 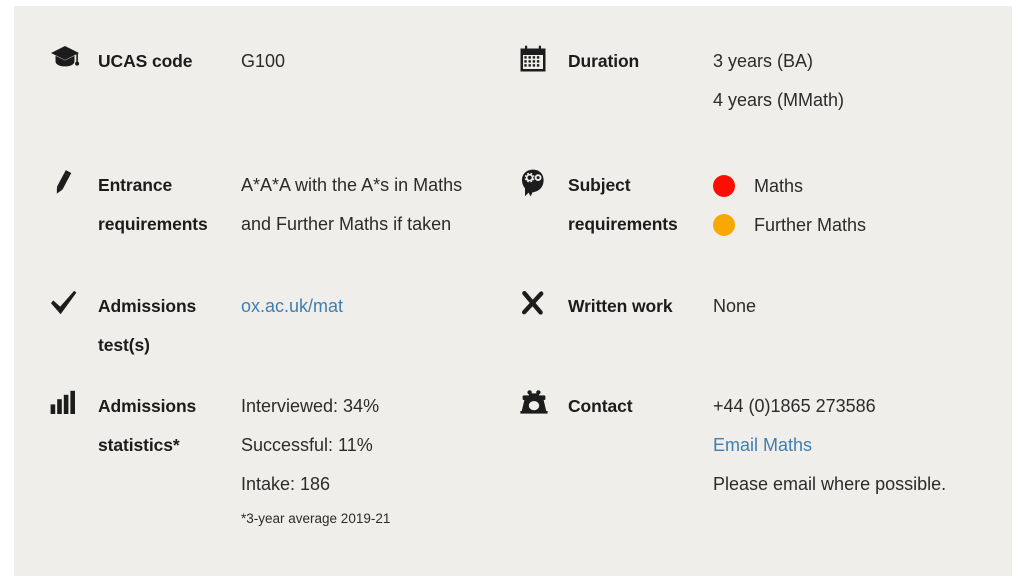 What do you see at coordinates (724, 185) in the screenshot?
I see `status-dot-red` at bounding box center [724, 185].